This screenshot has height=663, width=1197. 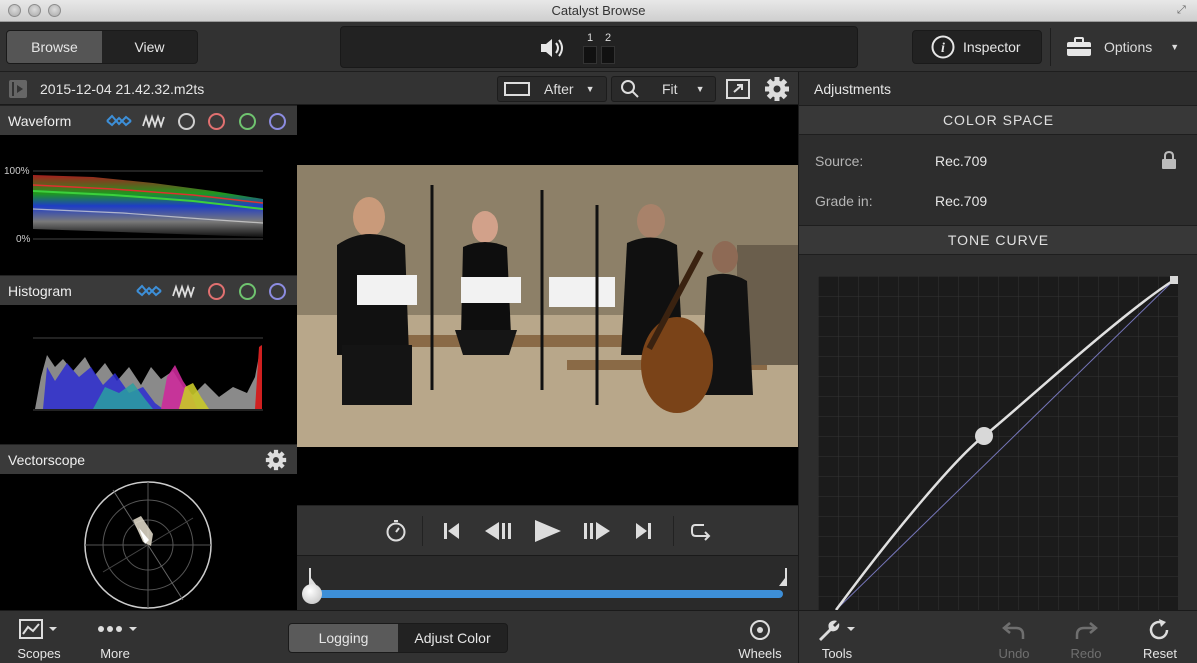 I want to click on zoom-chevron-down-icon: ▼, so click(x=700, y=89).